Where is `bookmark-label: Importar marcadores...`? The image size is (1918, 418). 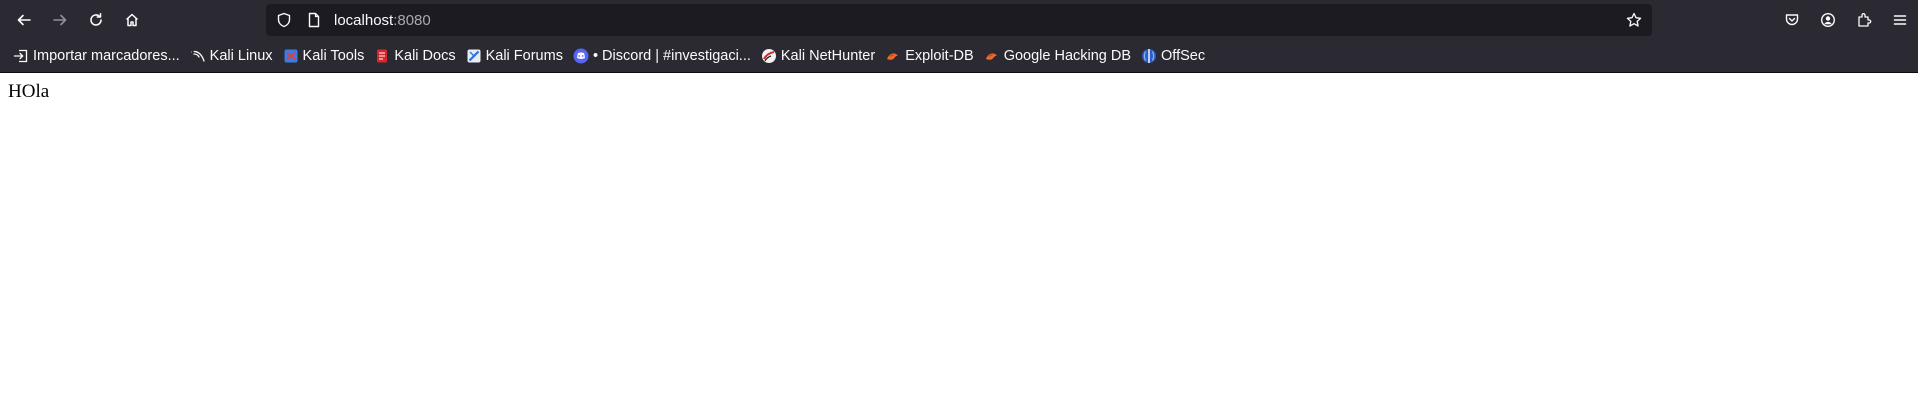 bookmark-label: Importar marcadores... is located at coordinates (106, 56).